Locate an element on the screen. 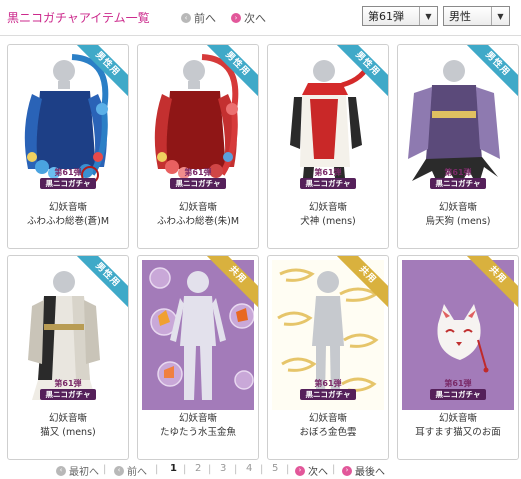 The image size is (521, 479). pagination-prev-link: ‹ 前へ is located at coordinates (130, 470).